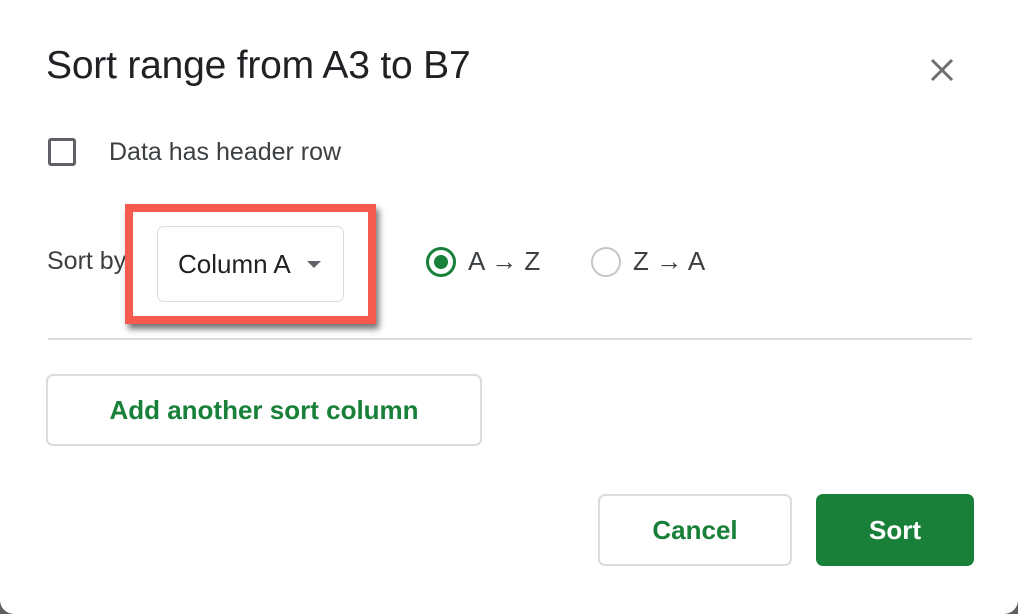 The width and height of the screenshot is (1018, 614). What do you see at coordinates (895, 530) in the screenshot?
I see `sort-button: Sort` at bounding box center [895, 530].